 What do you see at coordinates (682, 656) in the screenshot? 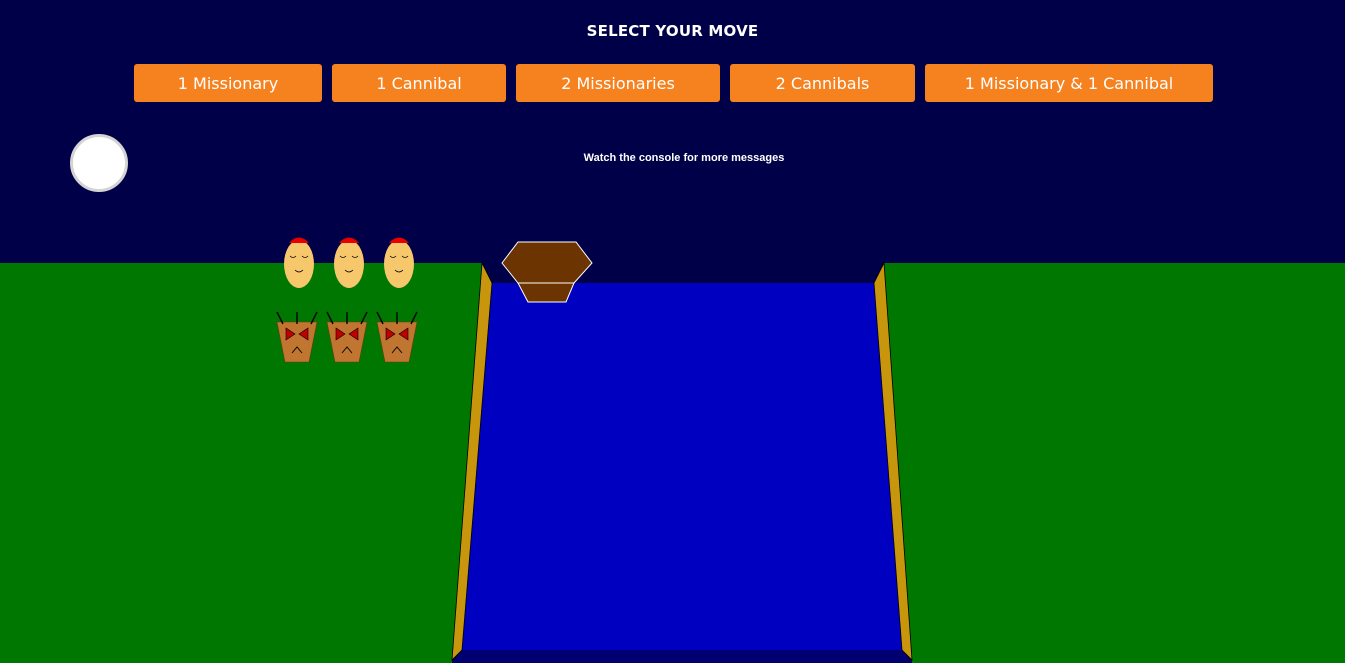
I see `river-bed` at bounding box center [682, 656].